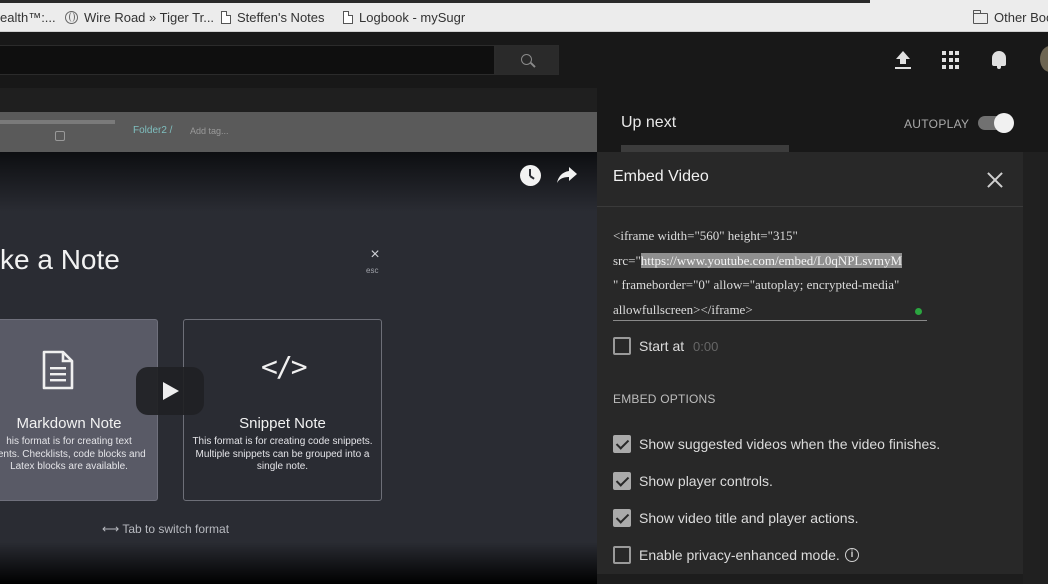 The height and width of the screenshot is (584, 1048). I want to click on bookmark-other-bookmarks: Other Boo, so click(1010, 17).